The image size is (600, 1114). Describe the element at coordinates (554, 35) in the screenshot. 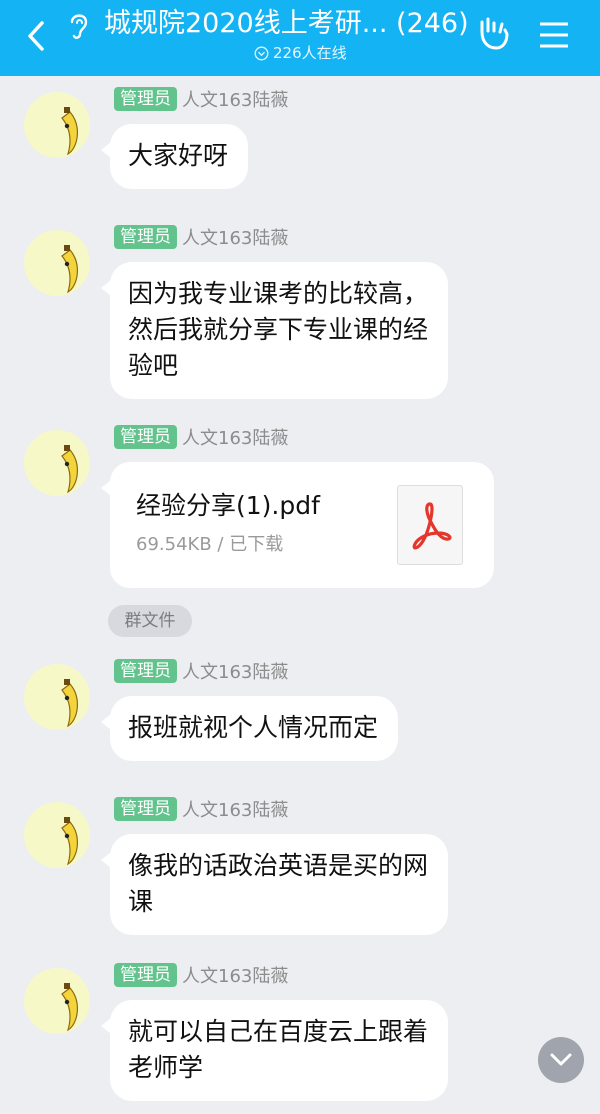

I see `menu-icon` at that location.